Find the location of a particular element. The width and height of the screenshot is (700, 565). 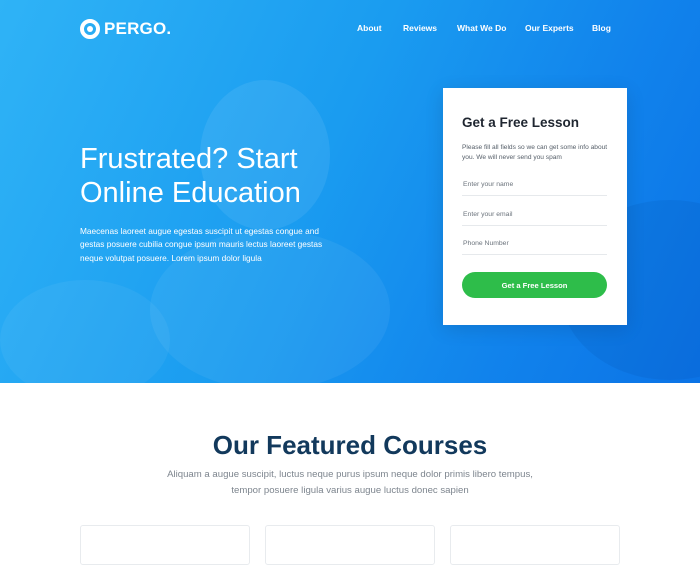

get-free-lesson-button: Get a Free Lesson is located at coordinates (534, 285).